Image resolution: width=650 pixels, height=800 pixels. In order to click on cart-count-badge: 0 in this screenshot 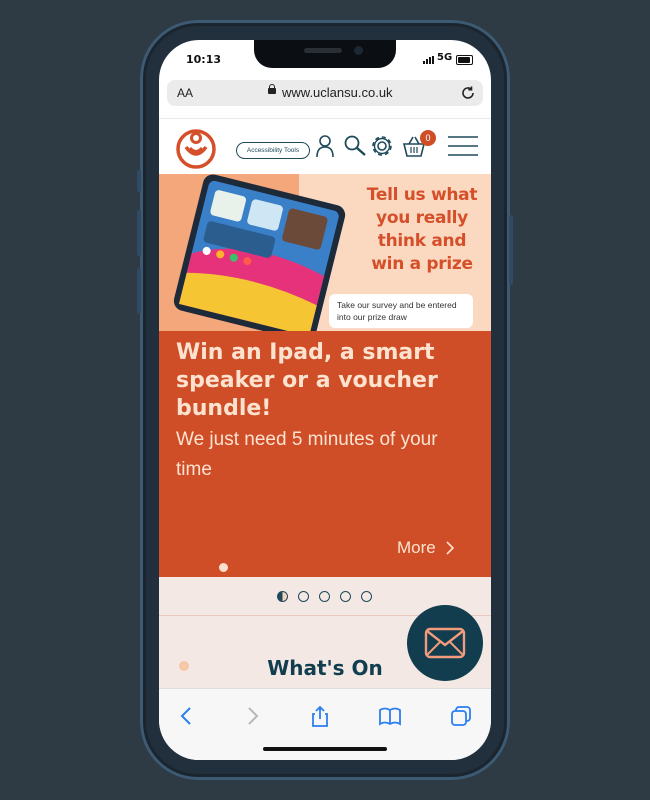, I will do `click(428, 138)`.